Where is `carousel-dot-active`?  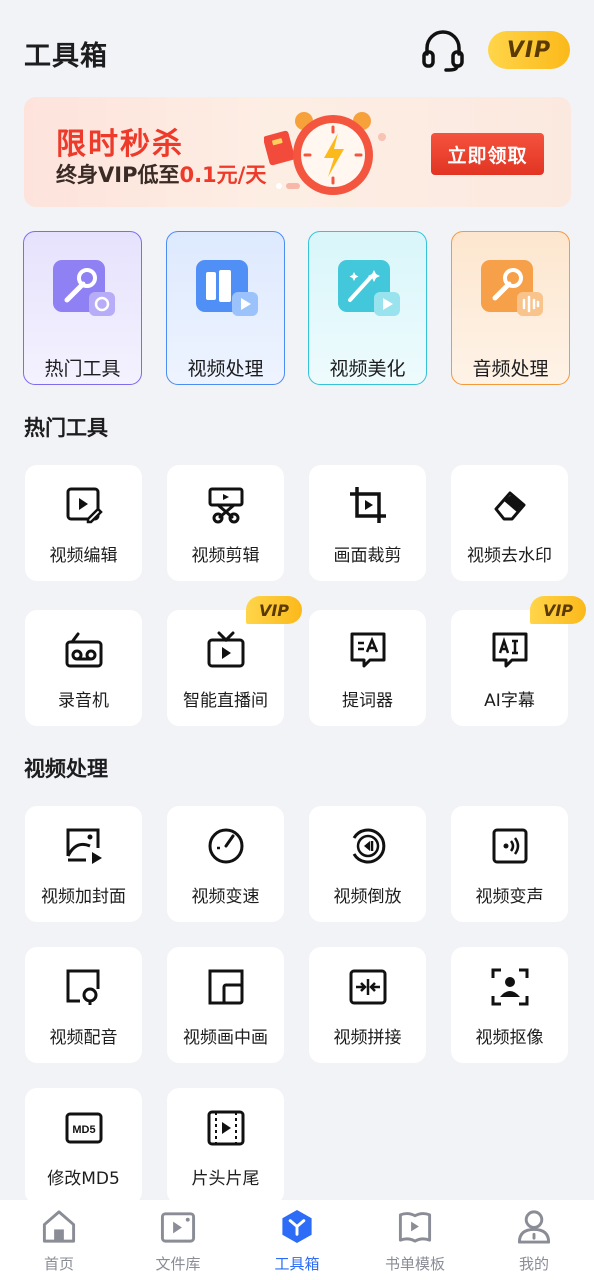 carousel-dot-active is located at coordinates (293, 186).